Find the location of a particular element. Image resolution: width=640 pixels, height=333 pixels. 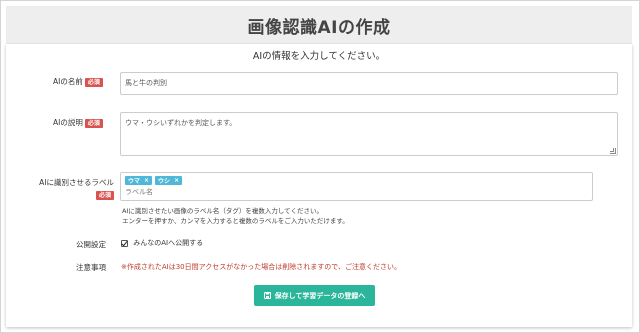

label-placeholder: ラベル名 is located at coordinates (139, 192).